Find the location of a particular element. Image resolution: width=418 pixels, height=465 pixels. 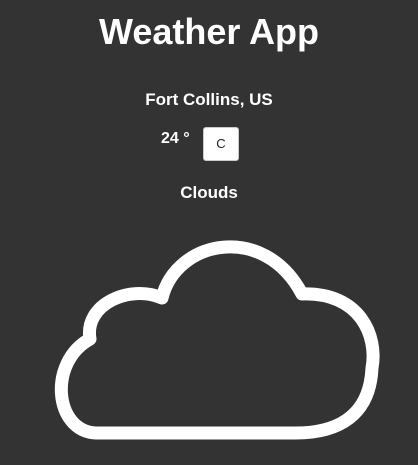

location-label: Fort Collins, US is located at coordinates (209, 99).